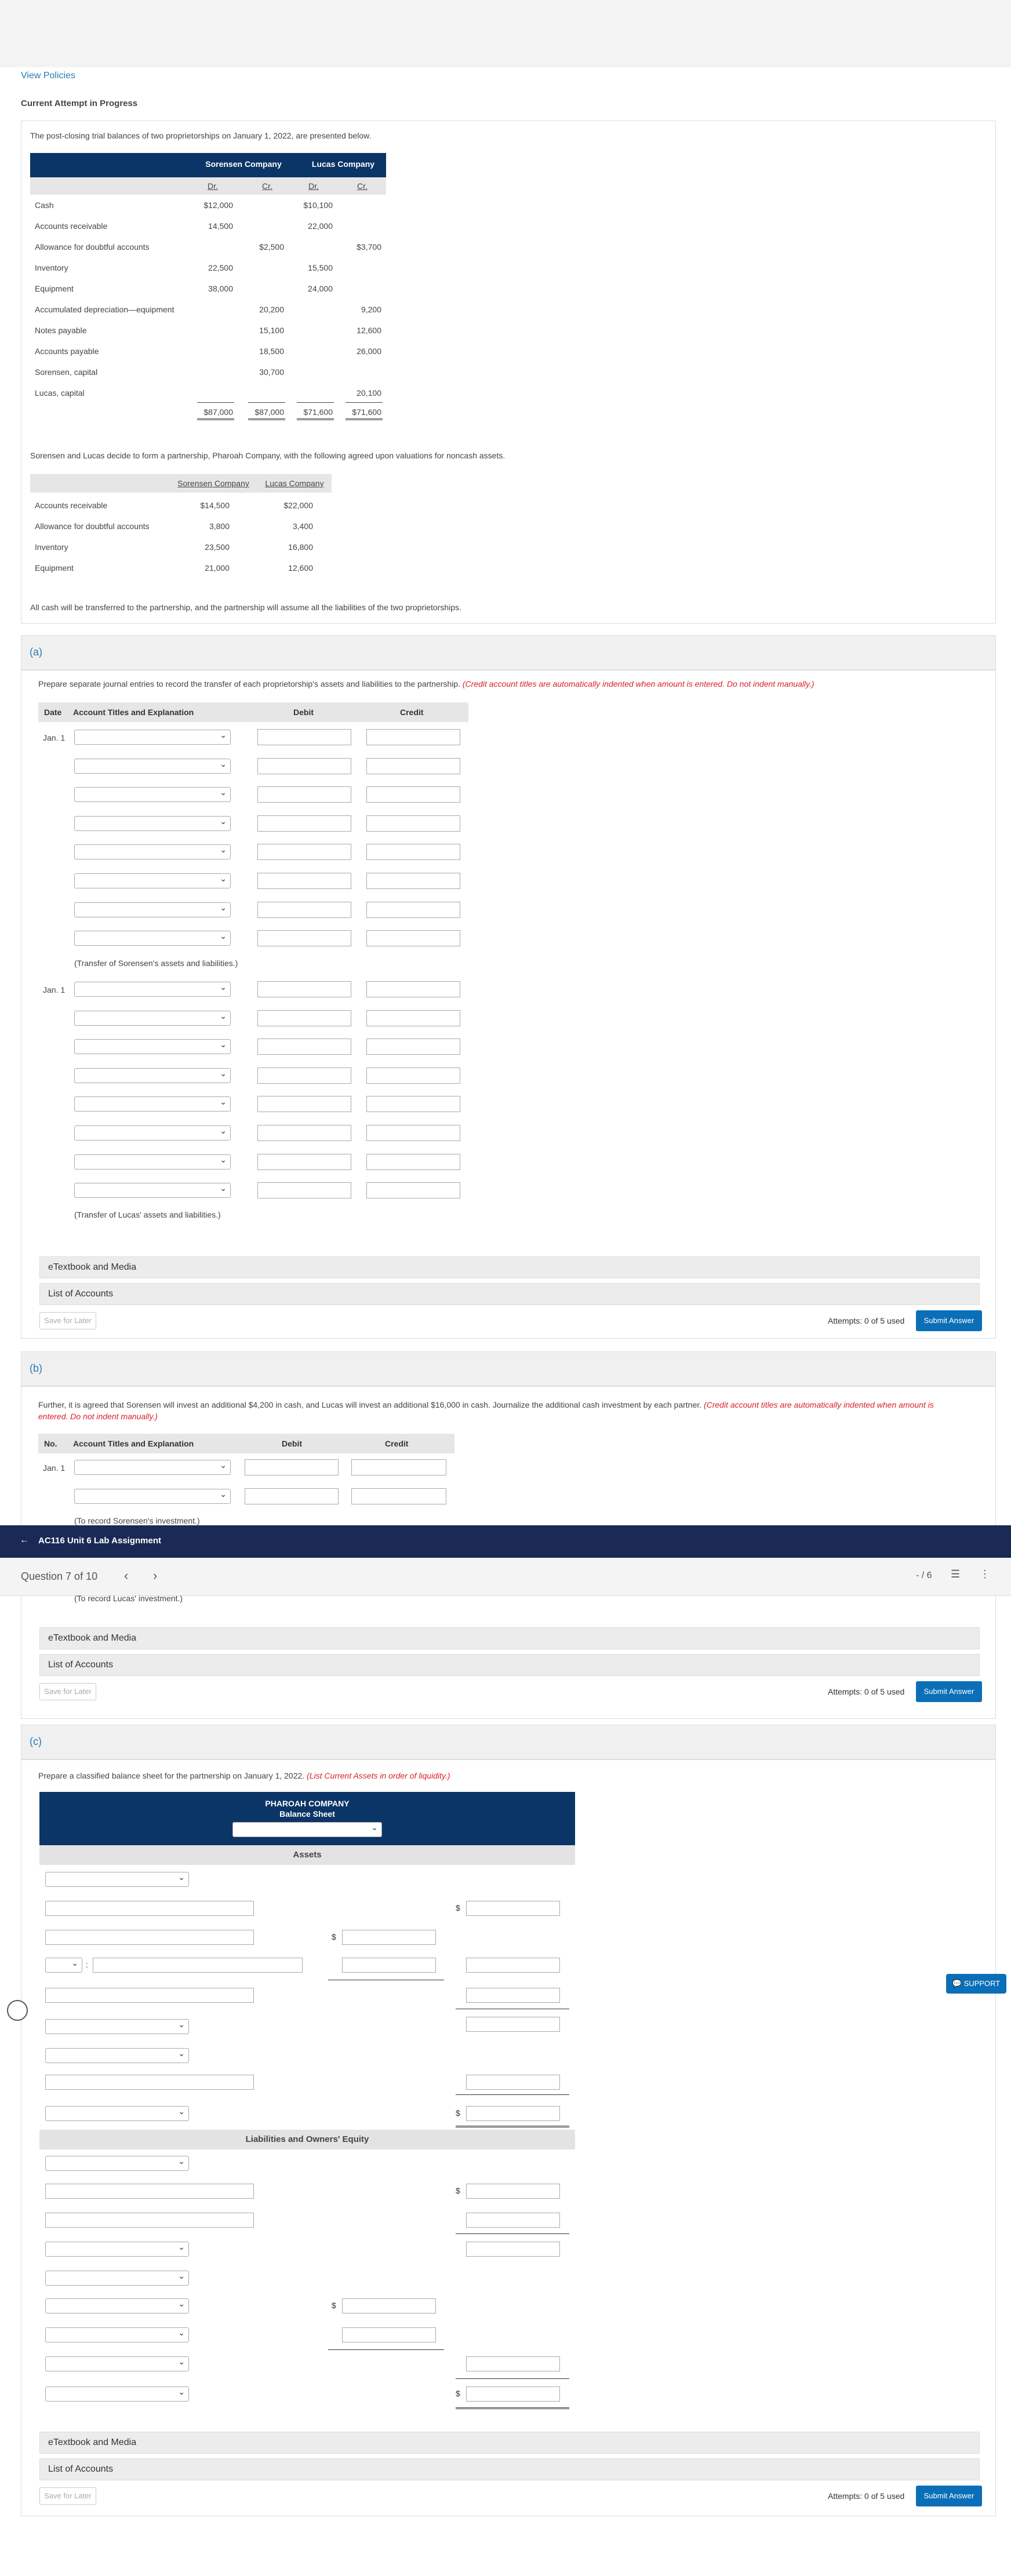 This screenshot has width=1011, height=2576. What do you see at coordinates (48, 76) in the screenshot?
I see `view-policies-link: View Policies` at bounding box center [48, 76].